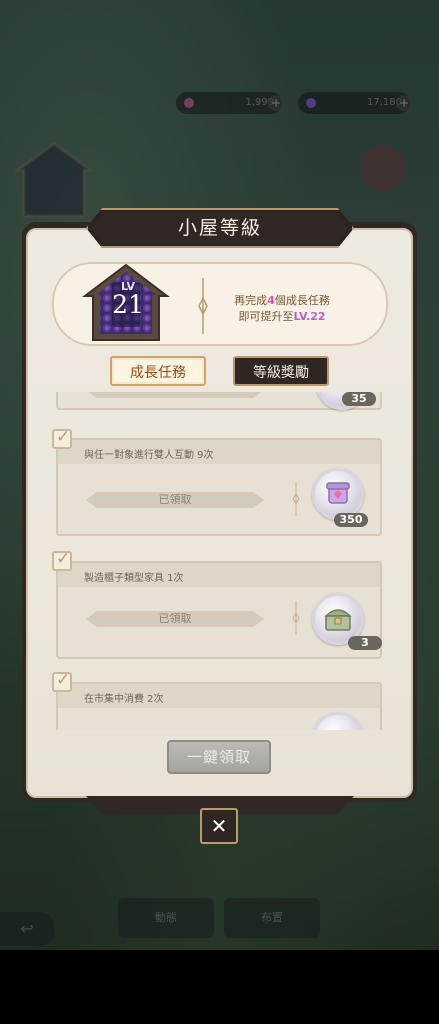 This screenshot has width=439, height=1024. What do you see at coordinates (338, 493) in the screenshot?
I see `gem-box-icon` at bounding box center [338, 493].